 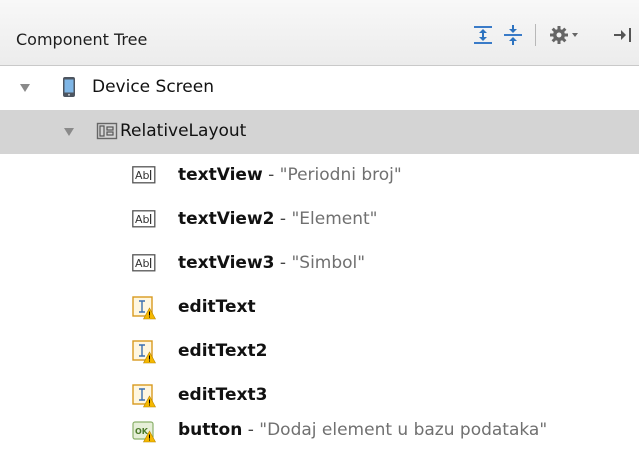 I want to click on tree-row-textview2: Ab textView2 - "Element", so click(x=319, y=220).